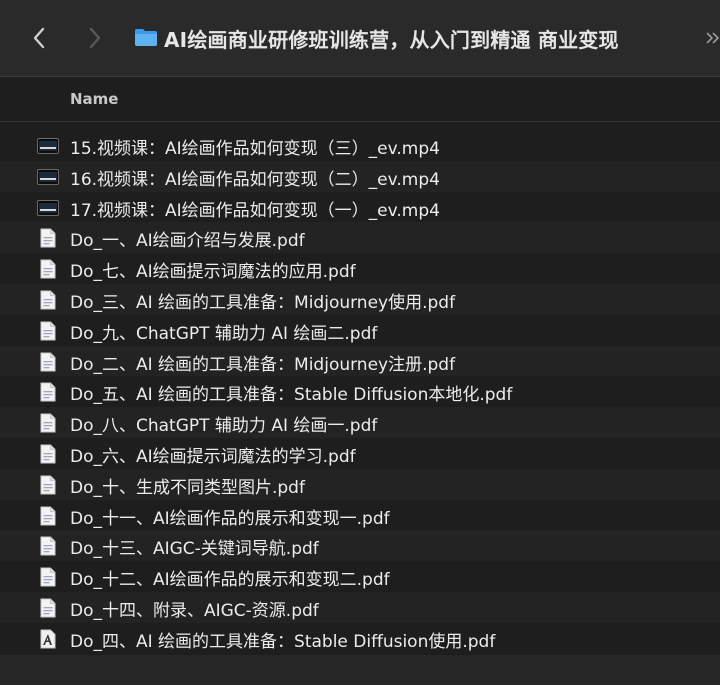 This screenshot has height=685, width=720. Describe the element at coordinates (224, 426) in the screenshot. I see `file-name: Do_八、ChatGPT 辅助力 AI 绘画一.pdf` at that location.